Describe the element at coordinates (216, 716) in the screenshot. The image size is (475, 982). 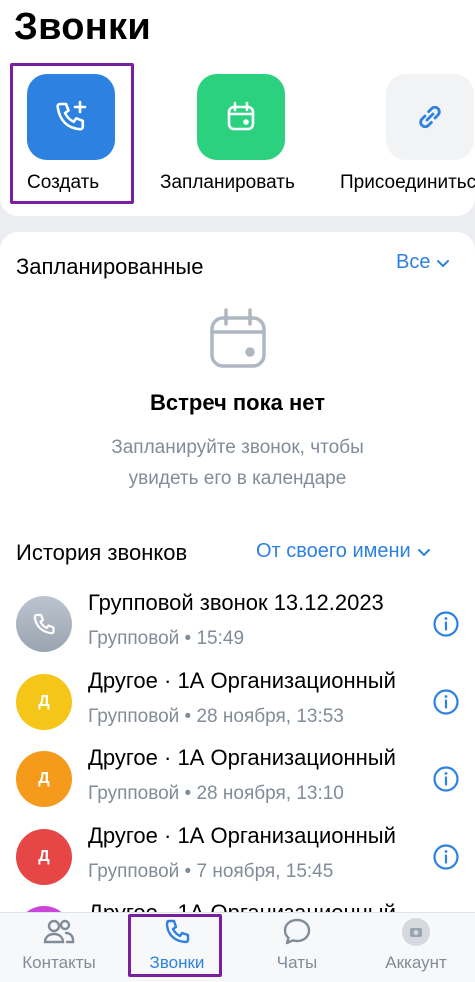
I see `call-subtitle: Групповой • 28 ноября, 13:53` at that location.